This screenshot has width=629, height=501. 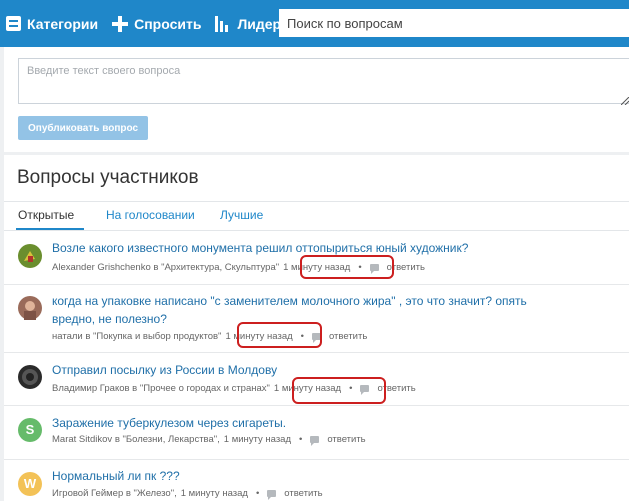 What do you see at coordinates (150, 215) in the screenshot?
I see `tab-voting: На голосовании` at bounding box center [150, 215].